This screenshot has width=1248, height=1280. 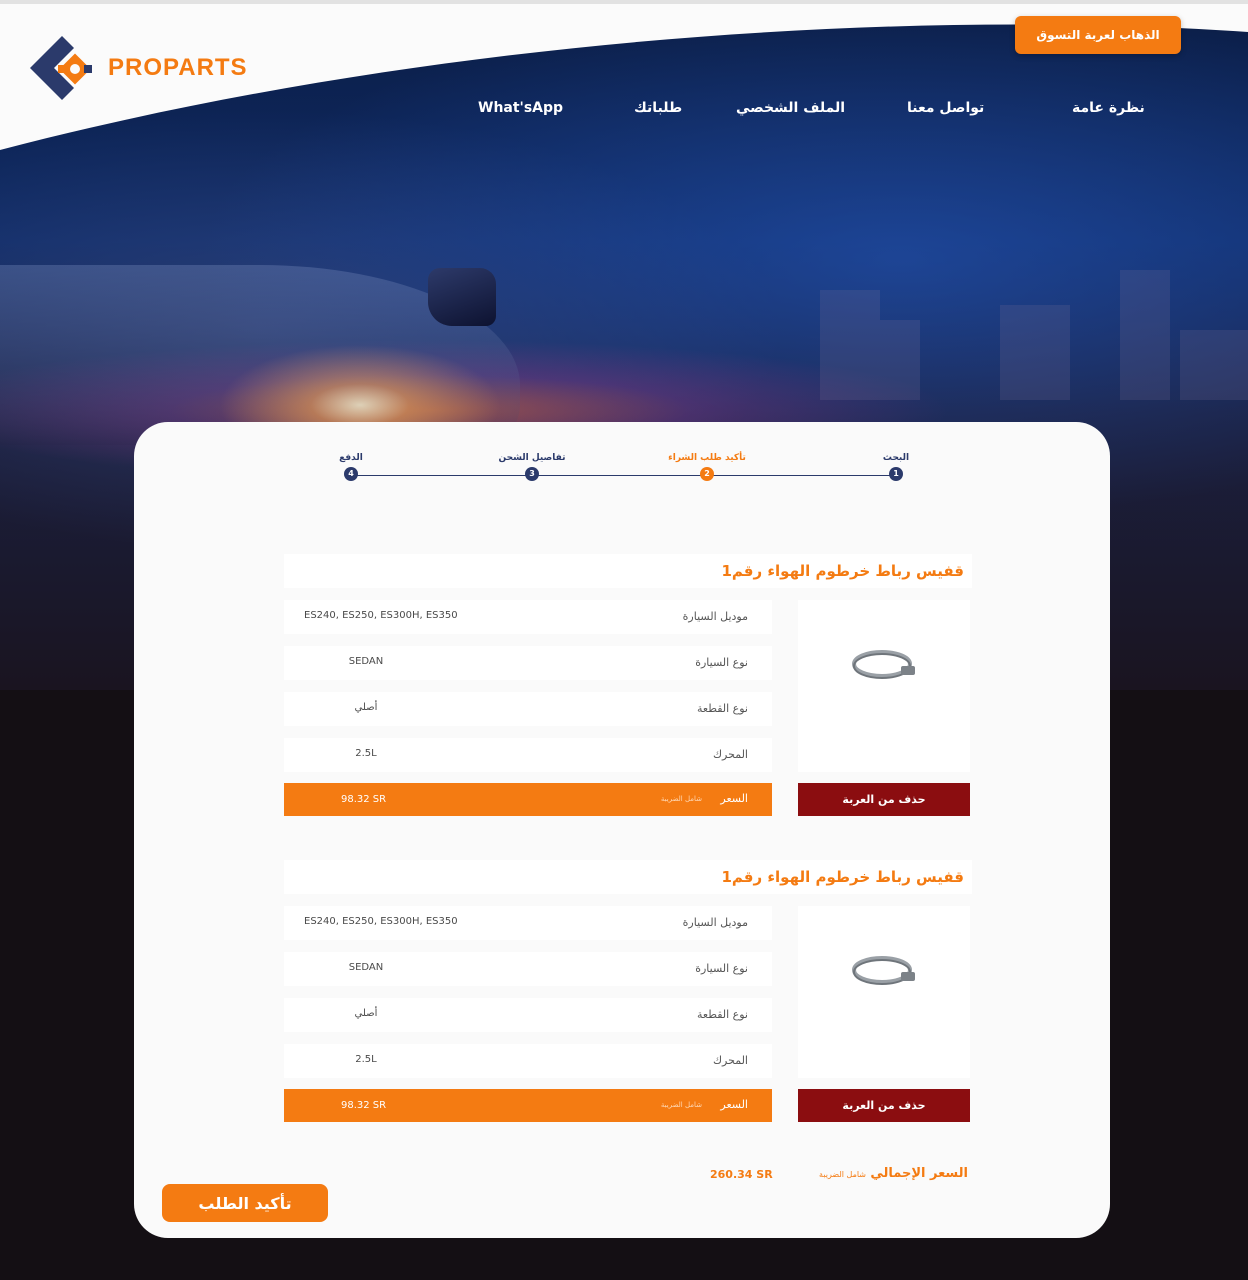 What do you see at coordinates (658, 108) in the screenshot?
I see `nav-orders: طلباتك` at bounding box center [658, 108].